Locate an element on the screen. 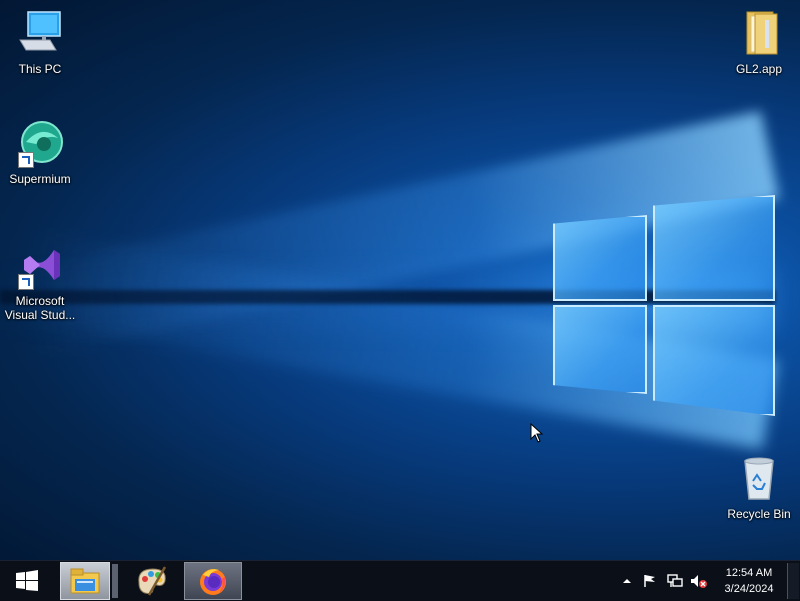 This screenshot has width=800, height=601. clock-time: 12:54 AM is located at coordinates (749, 573).